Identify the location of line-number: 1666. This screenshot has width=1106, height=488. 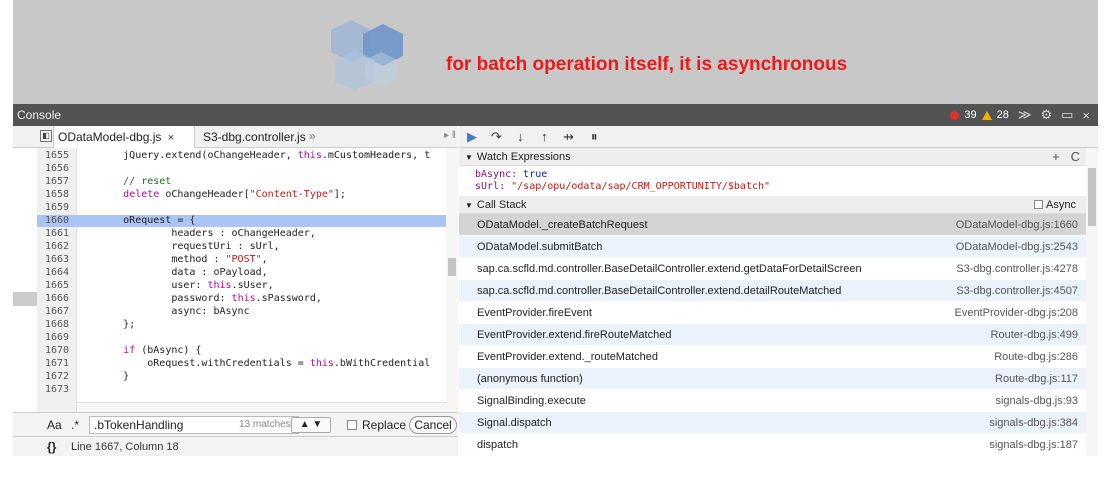
(56, 299).